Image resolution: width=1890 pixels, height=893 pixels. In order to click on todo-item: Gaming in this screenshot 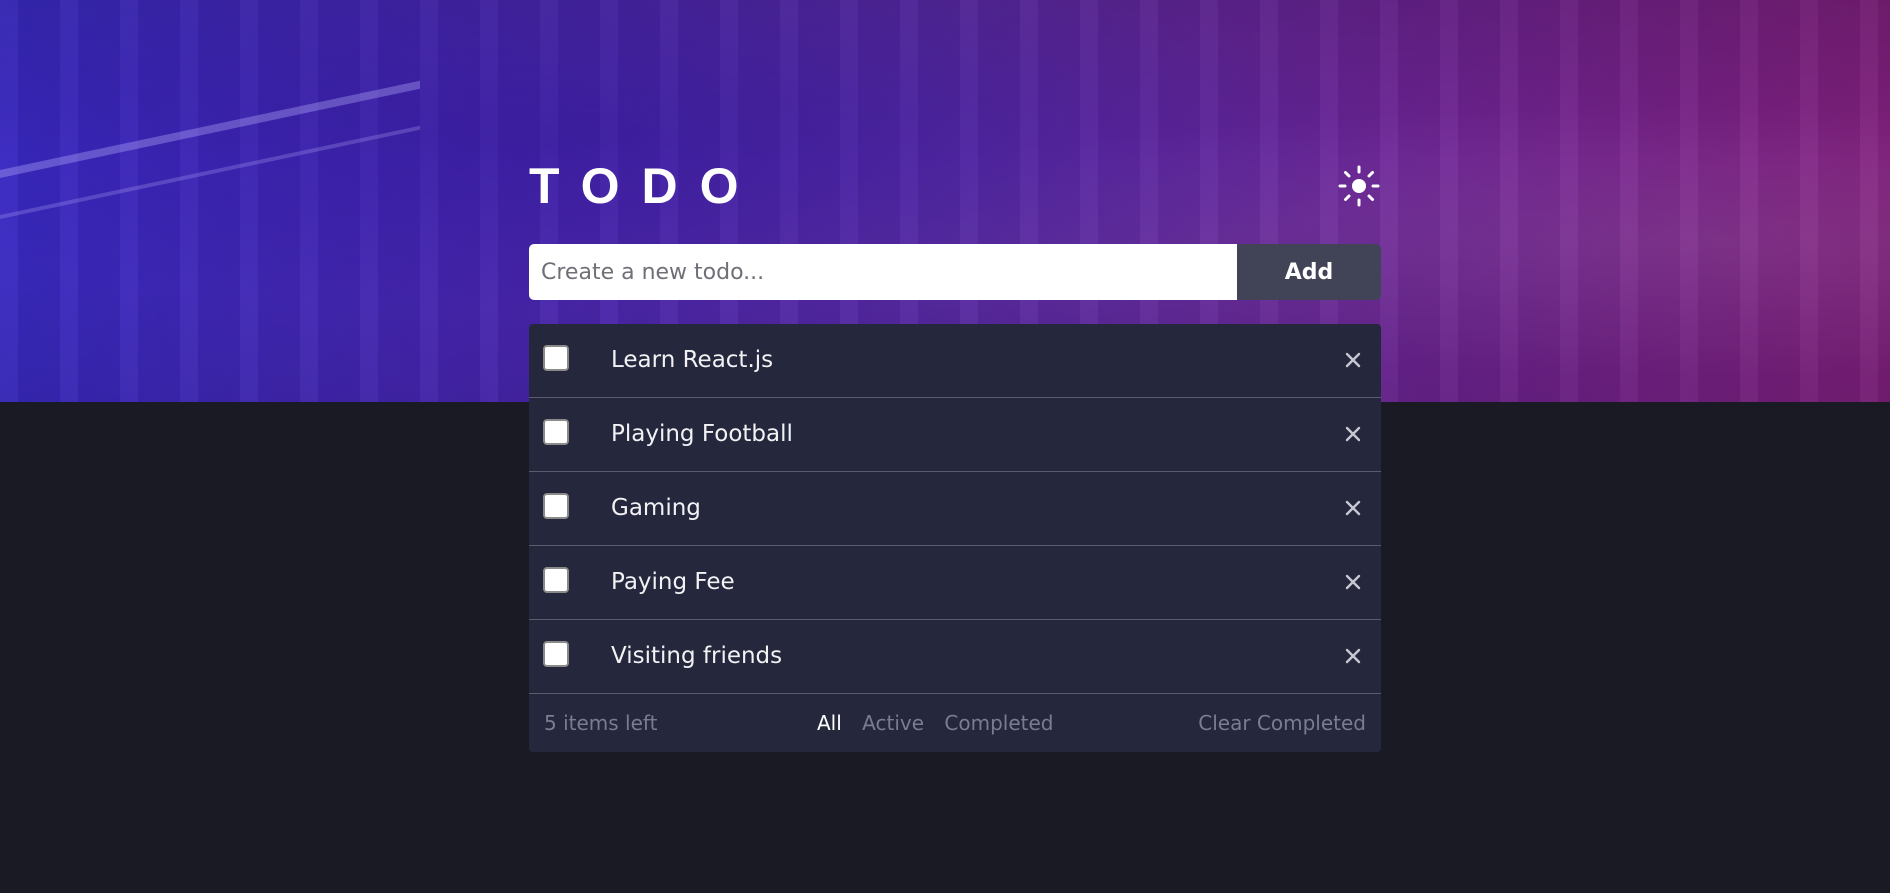, I will do `click(955, 509)`.